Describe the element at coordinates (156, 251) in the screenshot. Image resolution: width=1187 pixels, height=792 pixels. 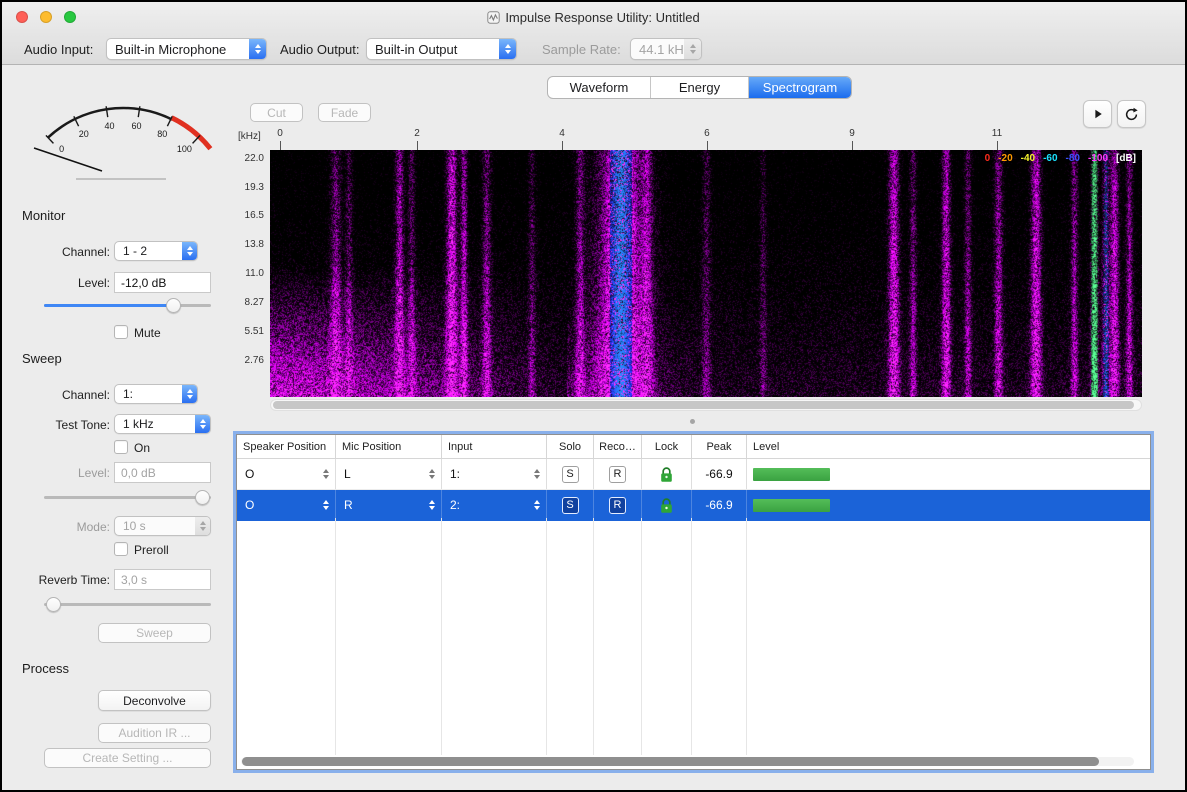
I see `monitor-channel-popup: 1 - 2` at that location.